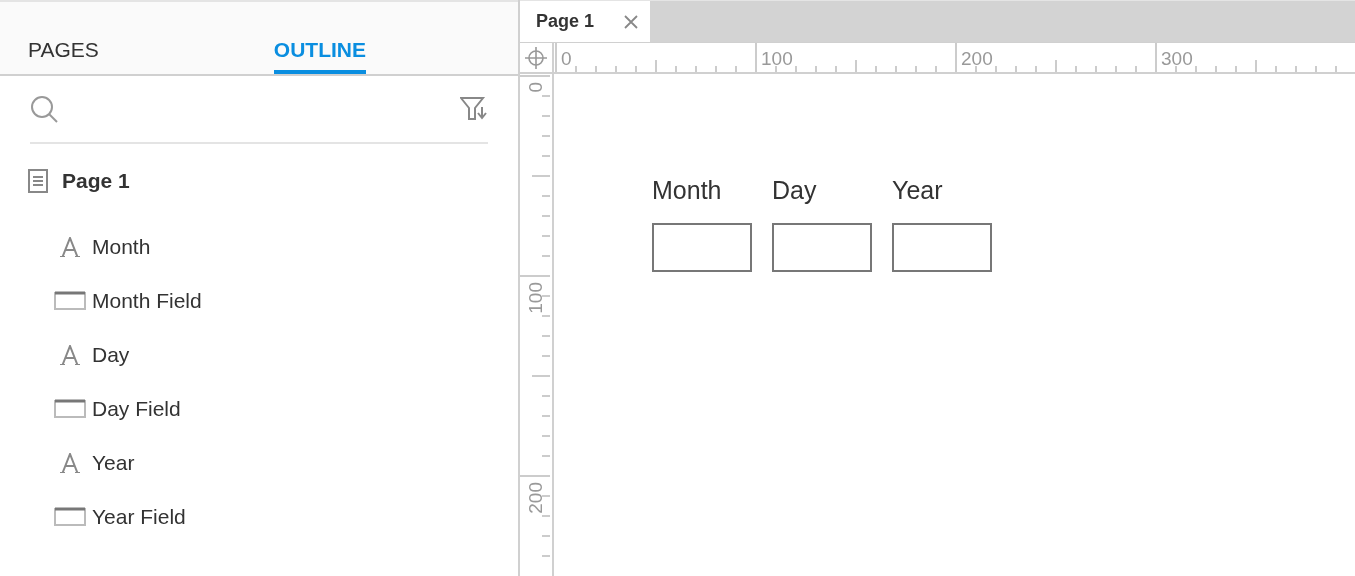 The image size is (1355, 576). Describe the element at coordinates (45, 109) in the screenshot. I see `search-icon` at that location.